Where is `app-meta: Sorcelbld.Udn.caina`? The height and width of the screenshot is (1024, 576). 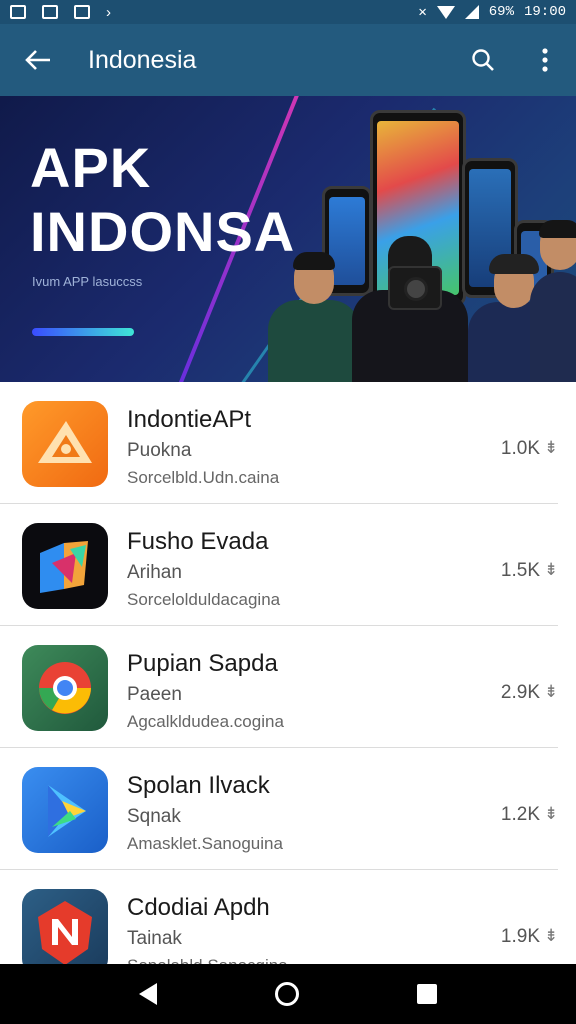
app-meta: Sorcelbld.Udn.caina is located at coordinates (203, 477).